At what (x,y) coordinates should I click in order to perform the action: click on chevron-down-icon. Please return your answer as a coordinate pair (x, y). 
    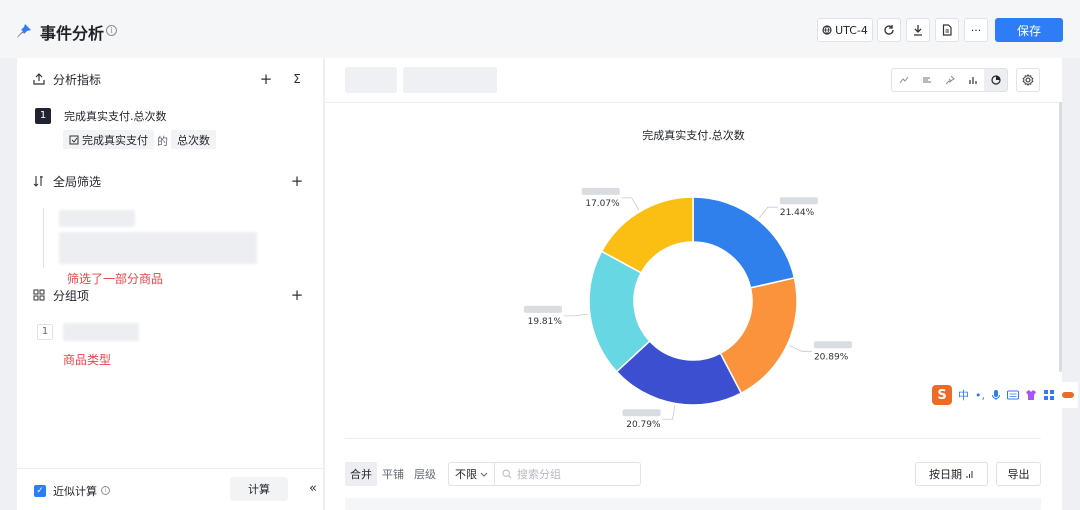
    Looking at the image, I should click on (484, 474).